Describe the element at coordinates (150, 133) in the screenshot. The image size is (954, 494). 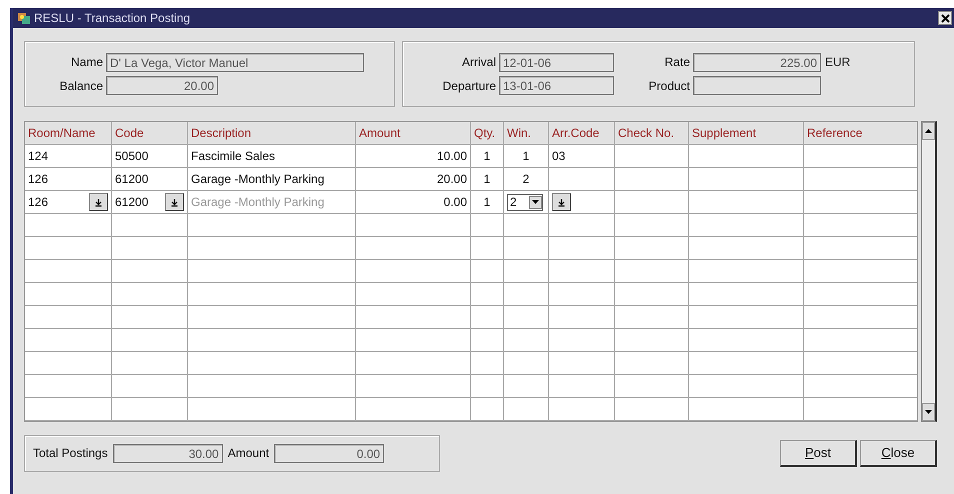
I see `column-header: Code` at that location.